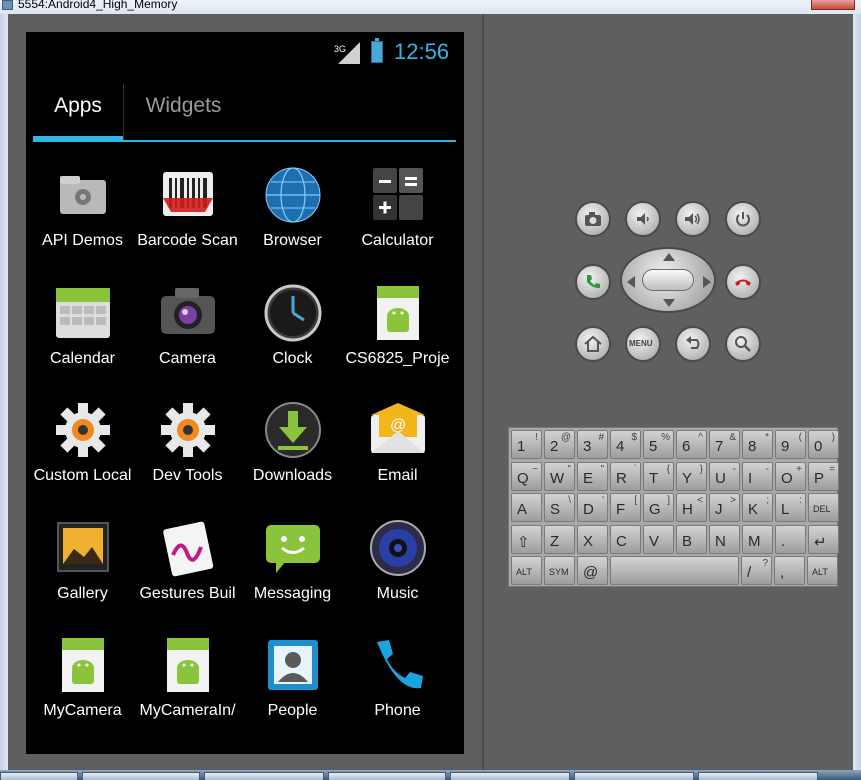 This screenshot has width=861, height=780. I want to click on app-launcher-item: Custom Local, so click(82, 447).